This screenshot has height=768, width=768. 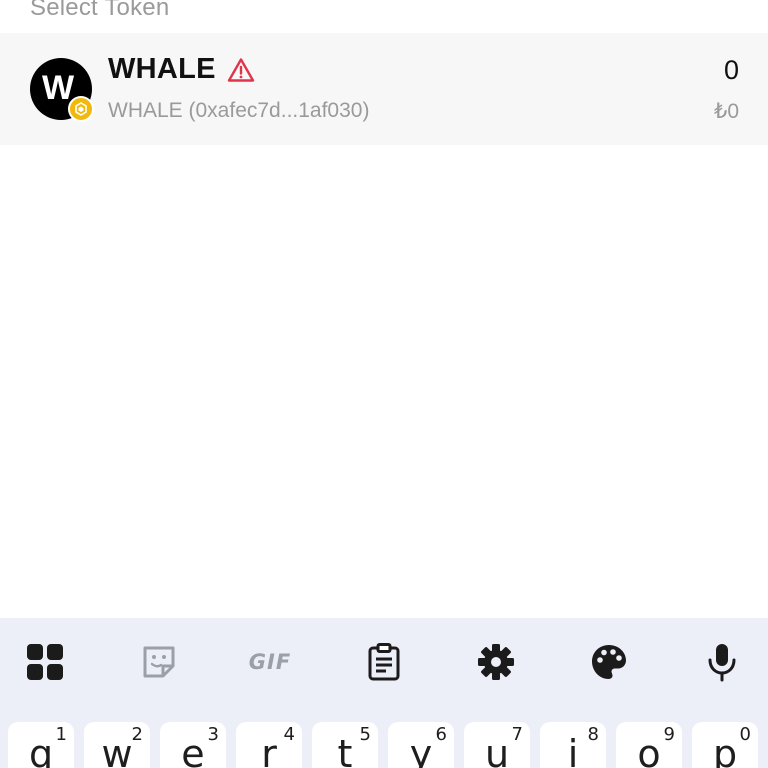 I want to click on settings-icon, so click(x=496, y=662).